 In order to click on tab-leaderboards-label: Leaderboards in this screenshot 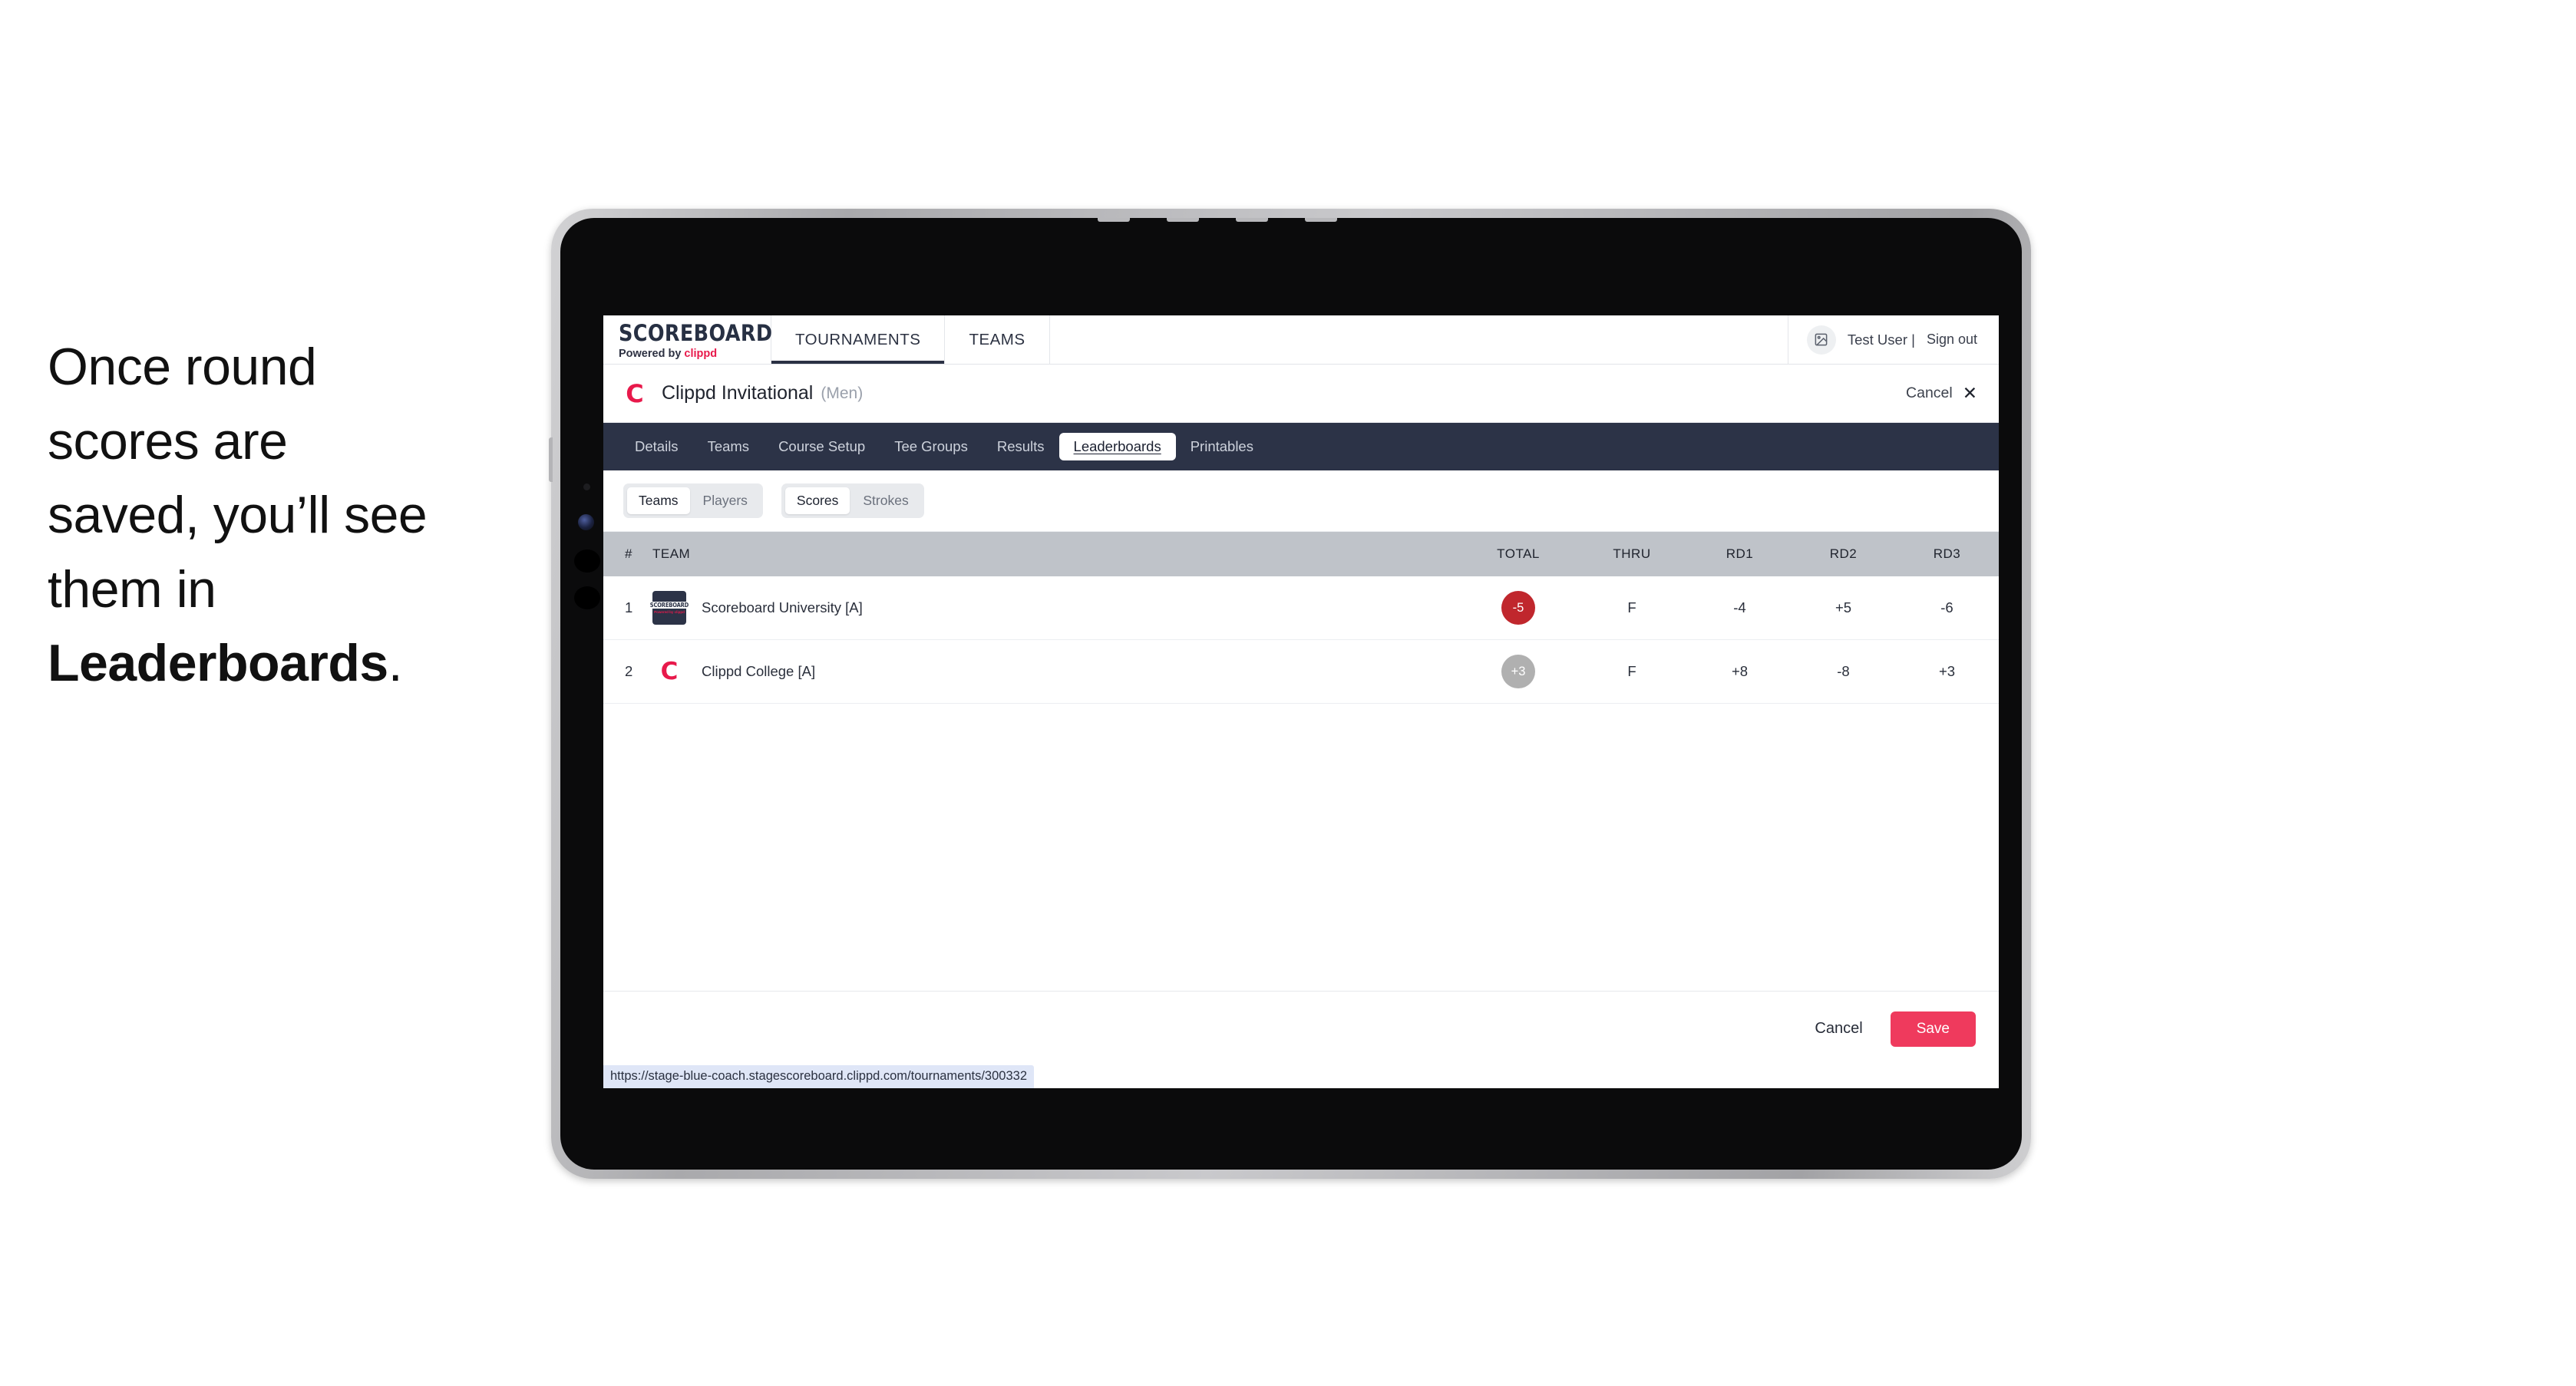, I will do `click(1117, 446)`.